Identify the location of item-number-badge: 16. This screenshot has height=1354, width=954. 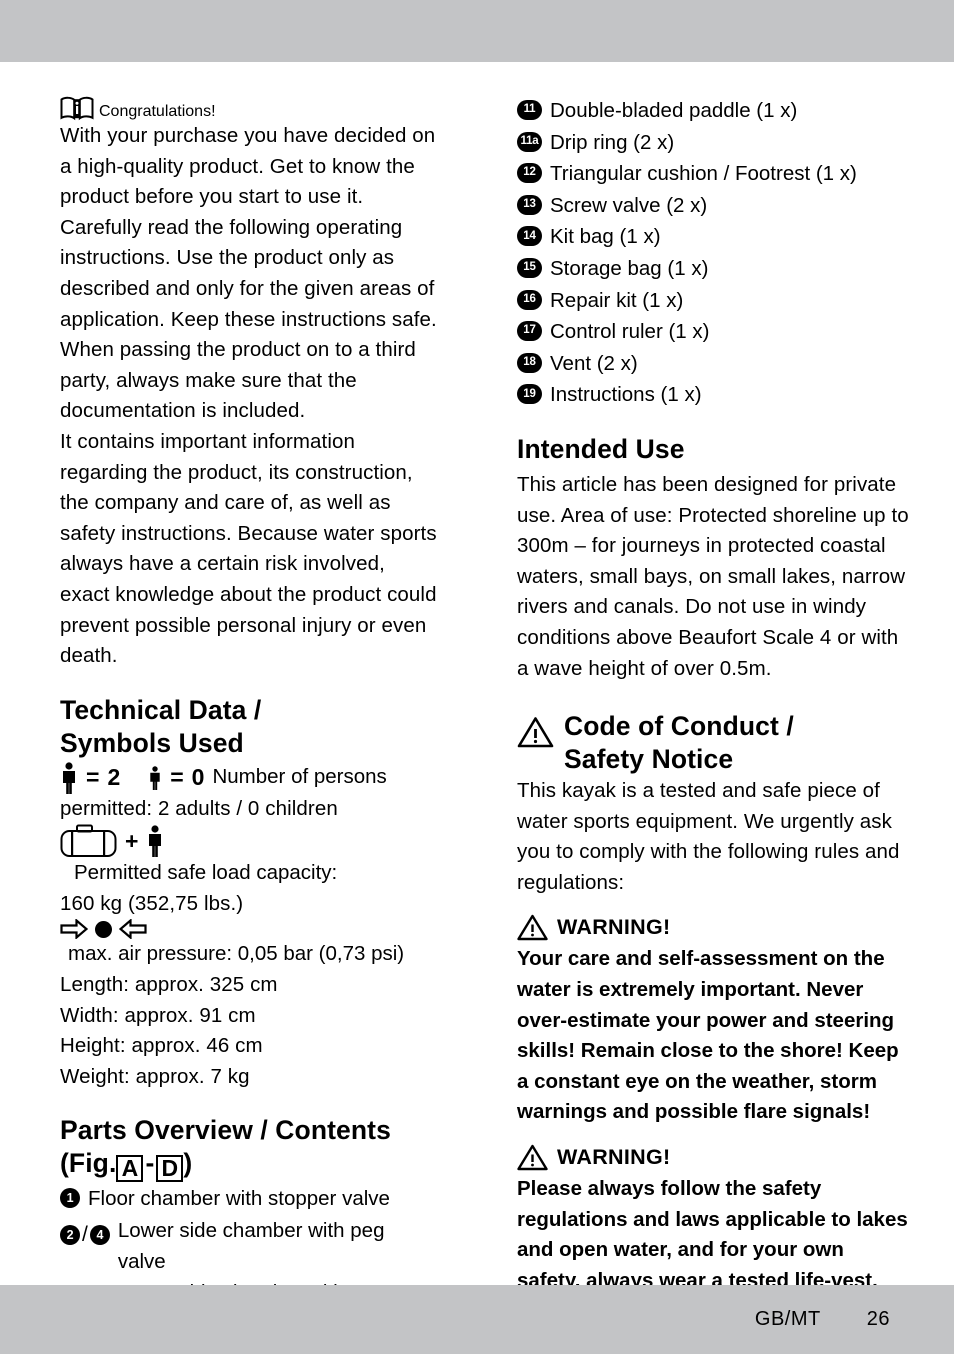
(529, 299).